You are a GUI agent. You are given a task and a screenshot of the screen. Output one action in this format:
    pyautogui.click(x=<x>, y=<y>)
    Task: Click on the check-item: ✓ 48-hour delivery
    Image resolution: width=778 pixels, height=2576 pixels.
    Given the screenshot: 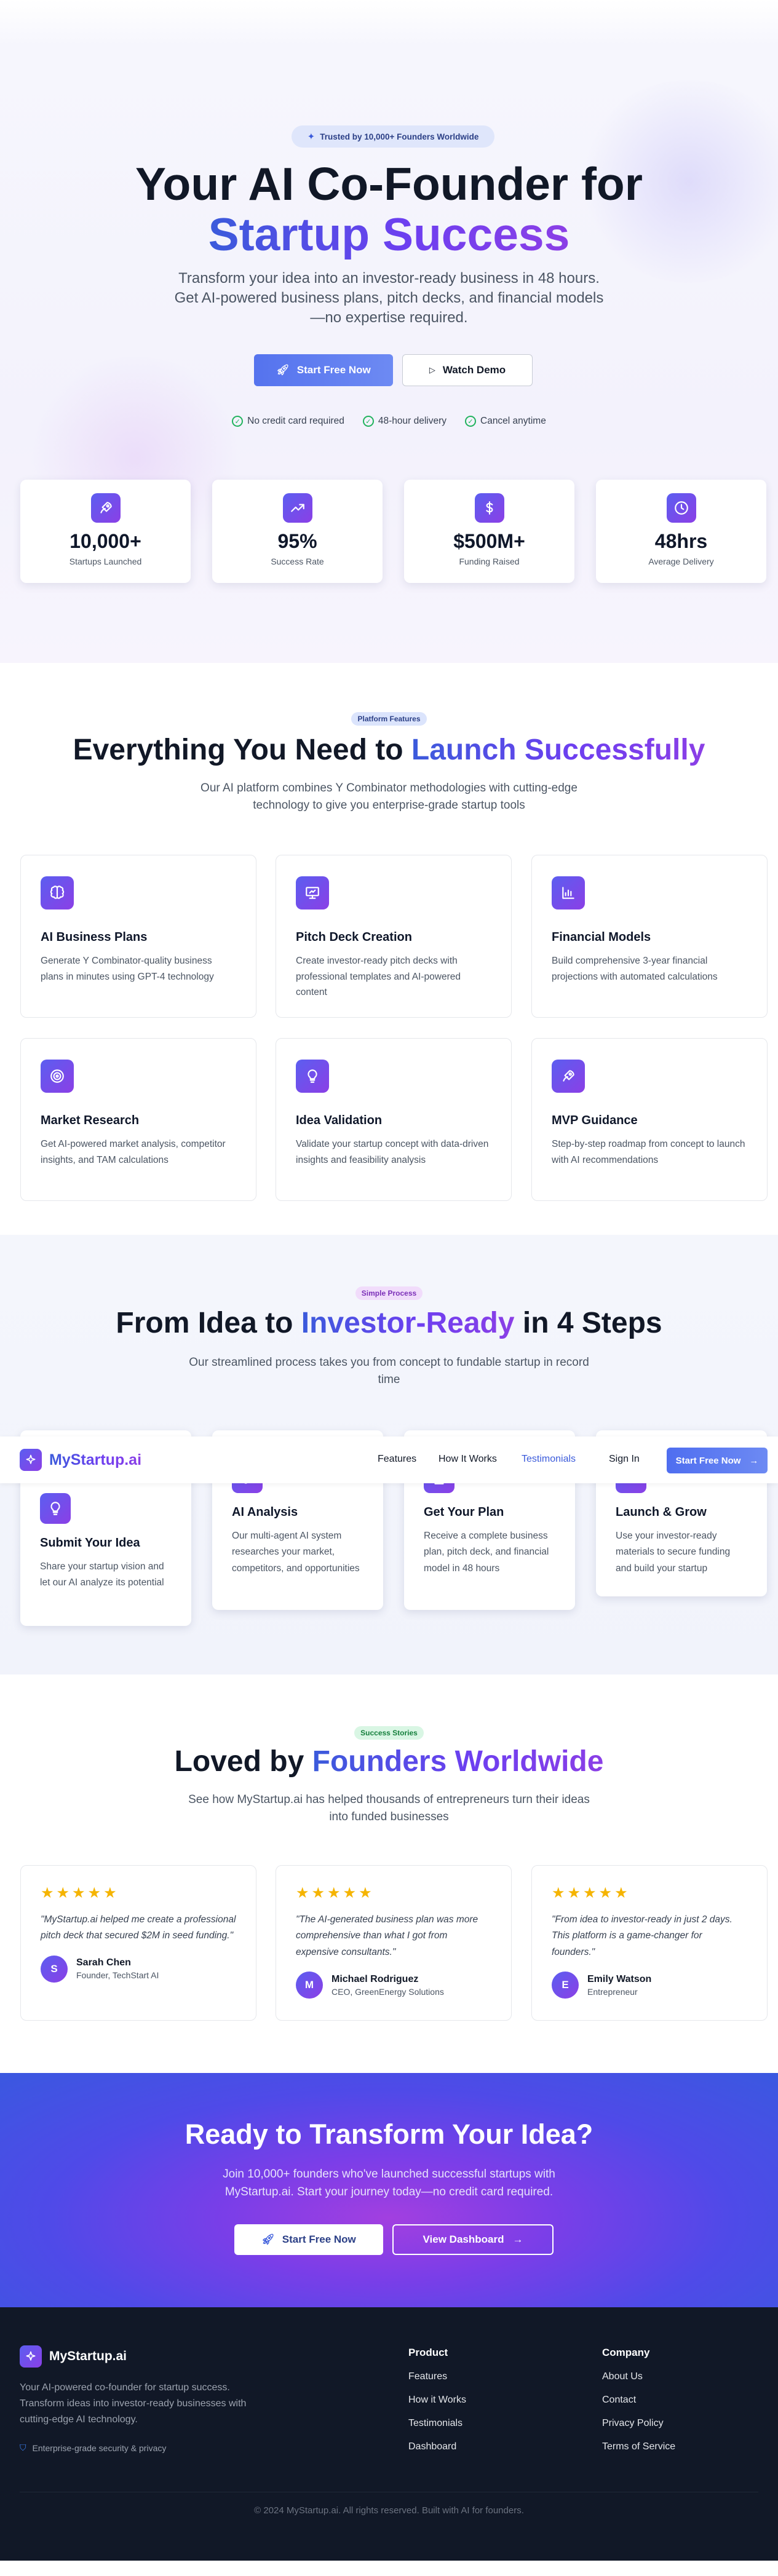 What is the action you would take?
    pyautogui.click(x=404, y=421)
    